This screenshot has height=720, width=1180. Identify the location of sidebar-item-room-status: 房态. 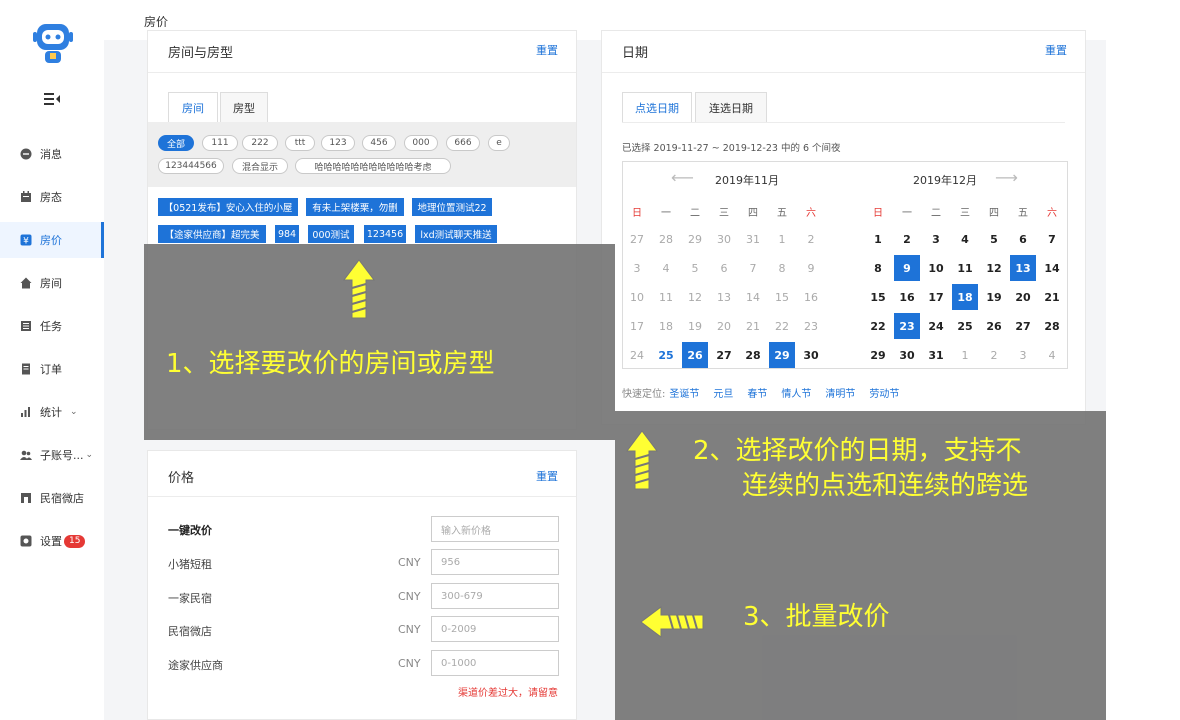
(52, 197).